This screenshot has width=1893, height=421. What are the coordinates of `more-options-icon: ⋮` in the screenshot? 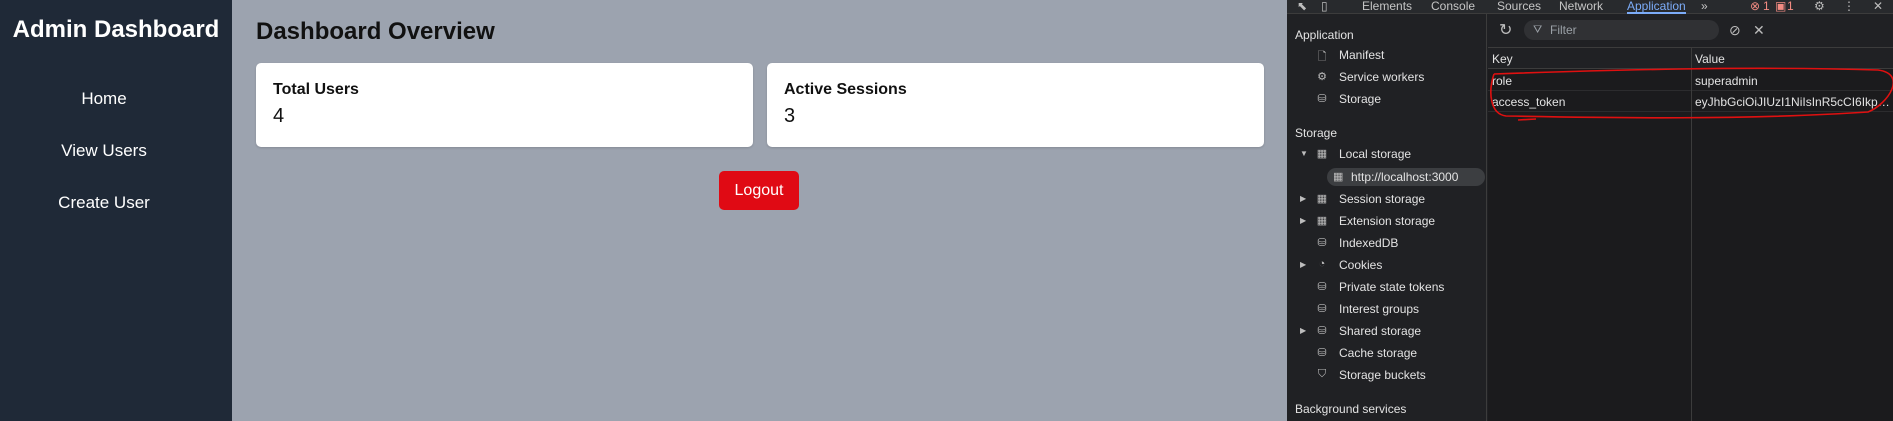 It's located at (1849, 7).